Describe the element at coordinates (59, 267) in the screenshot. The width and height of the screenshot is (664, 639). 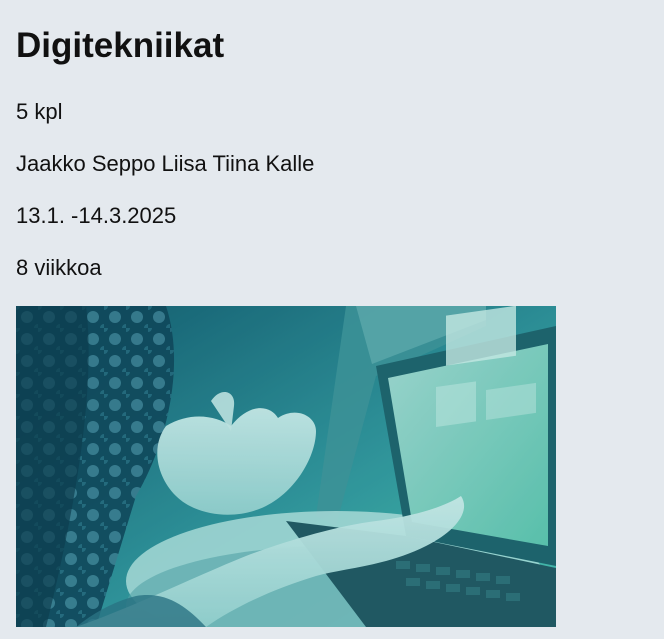
I see `course-duration: 8 viikkoa` at that location.